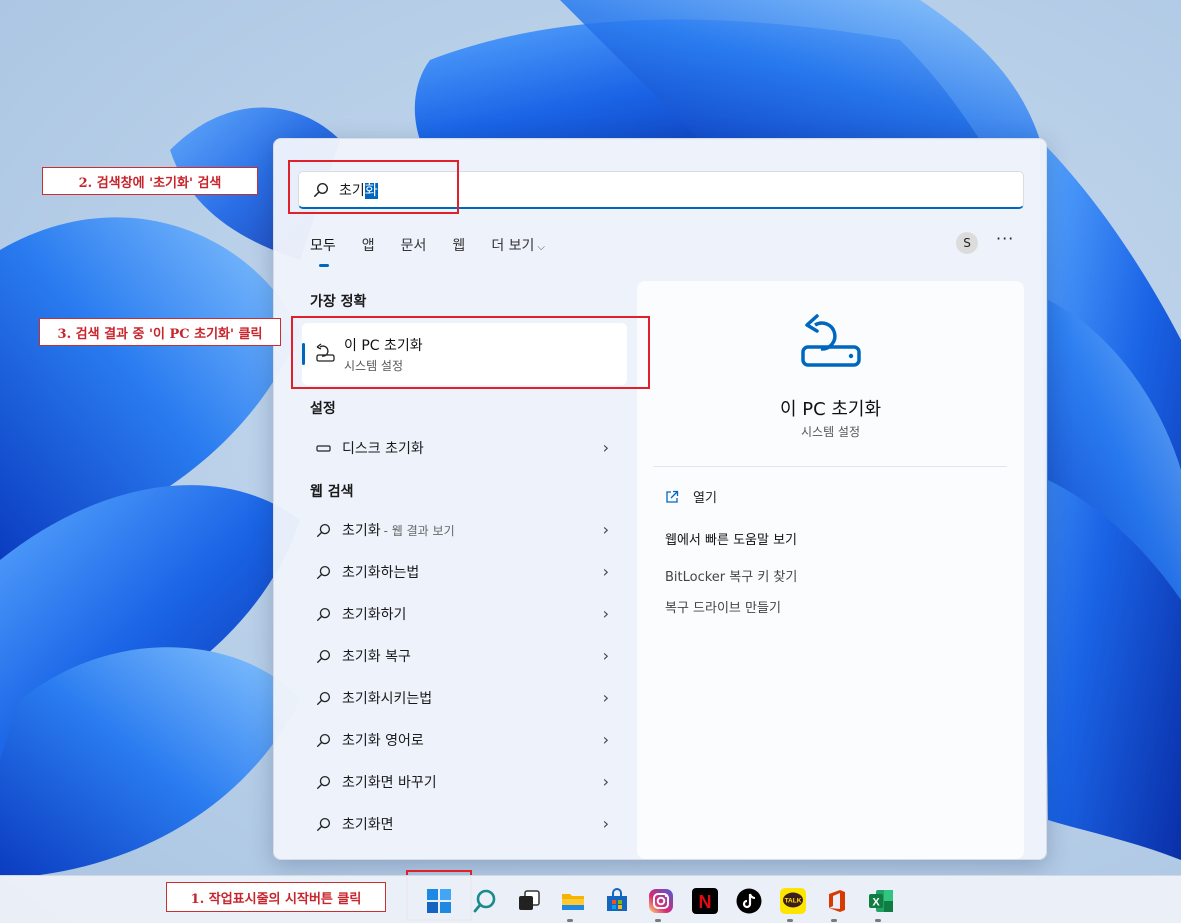  What do you see at coordinates (440, 251) in the screenshot?
I see `search-filter-tabs: 모두 앱 문서 웹 더 보기 ⌵` at bounding box center [440, 251].